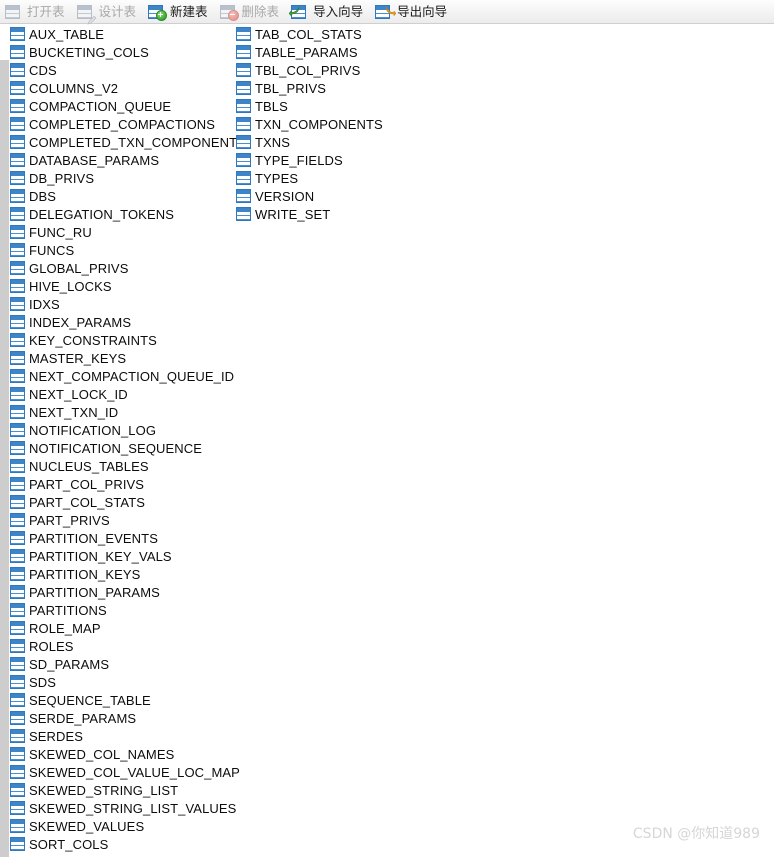  I want to click on table-list-item: NEXT_TXN_ID, so click(128, 412).